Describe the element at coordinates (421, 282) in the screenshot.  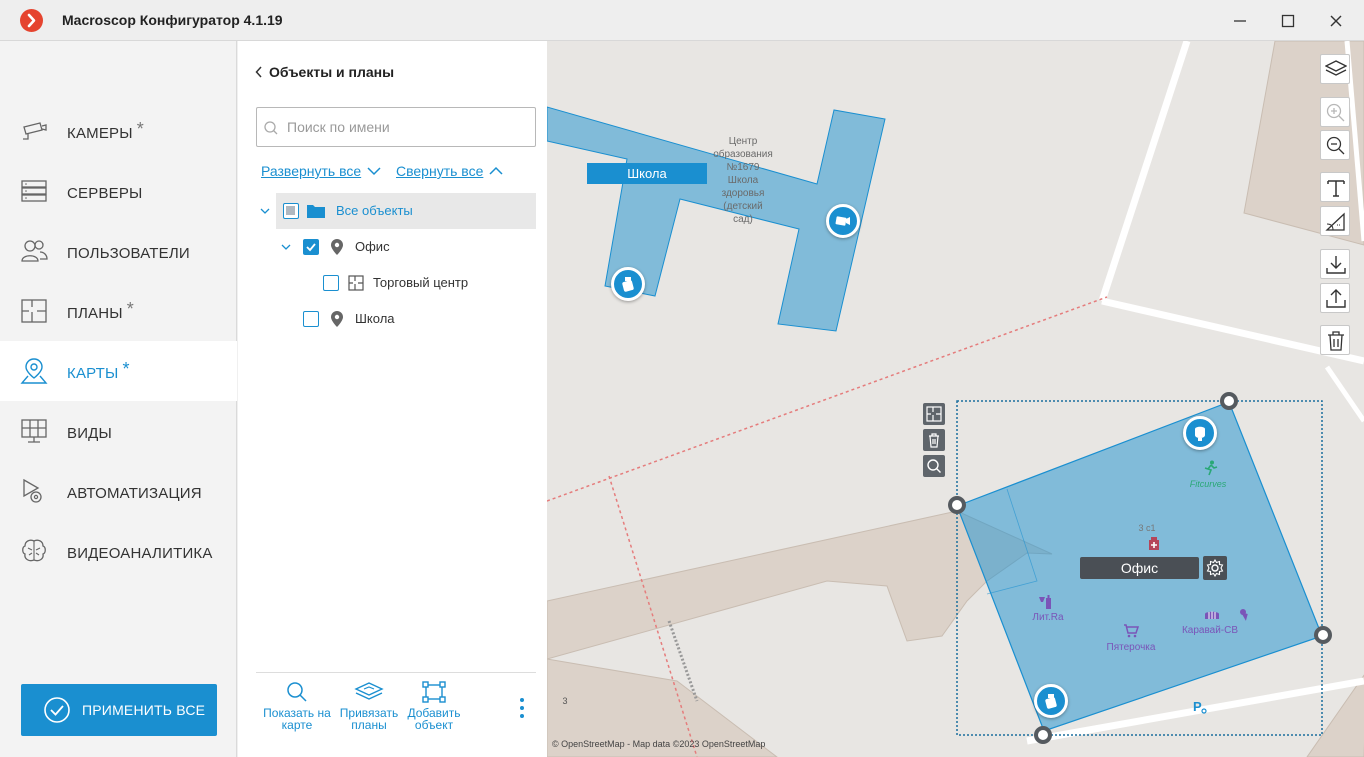
I see `tree-item-label: Торговый центр` at that location.